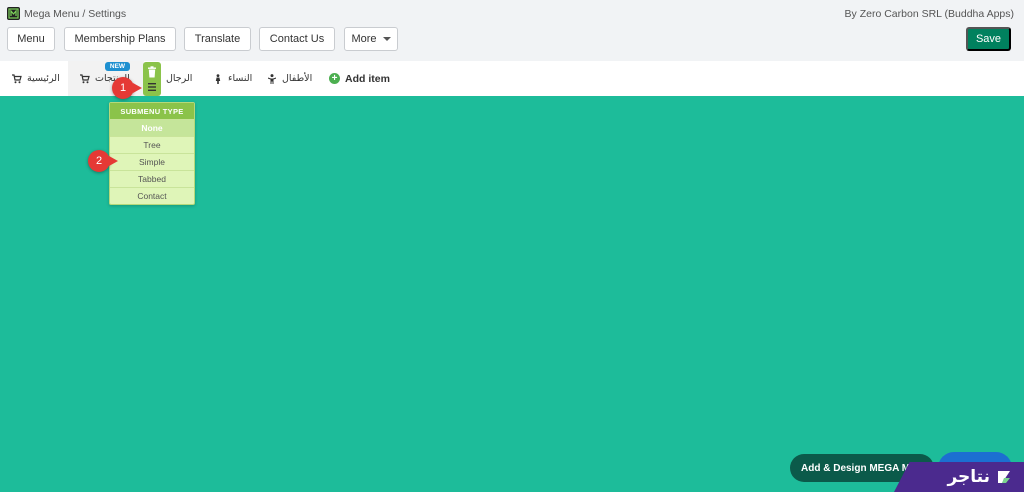 This screenshot has height=492, width=1024. What do you see at coordinates (217, 39) in the screenshot?
I see `translate-button: Translate` at bounding box center [217, 39].